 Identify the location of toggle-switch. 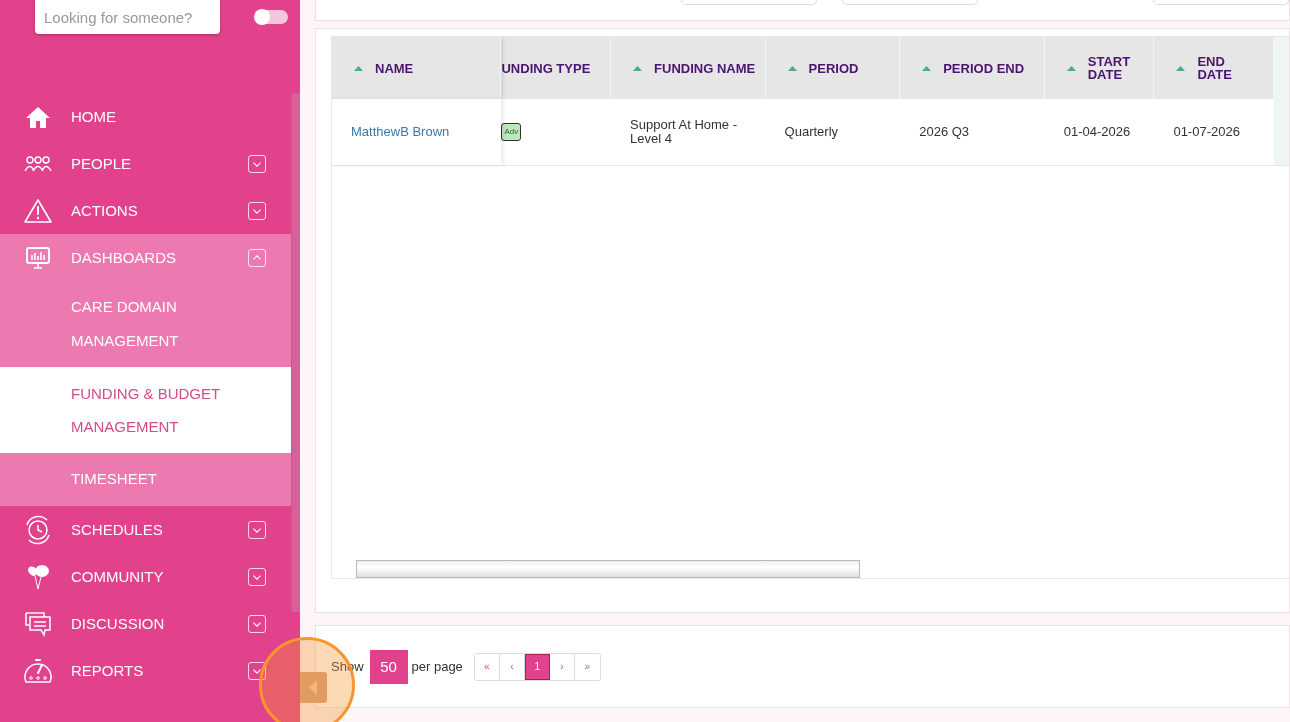
(271, 17).